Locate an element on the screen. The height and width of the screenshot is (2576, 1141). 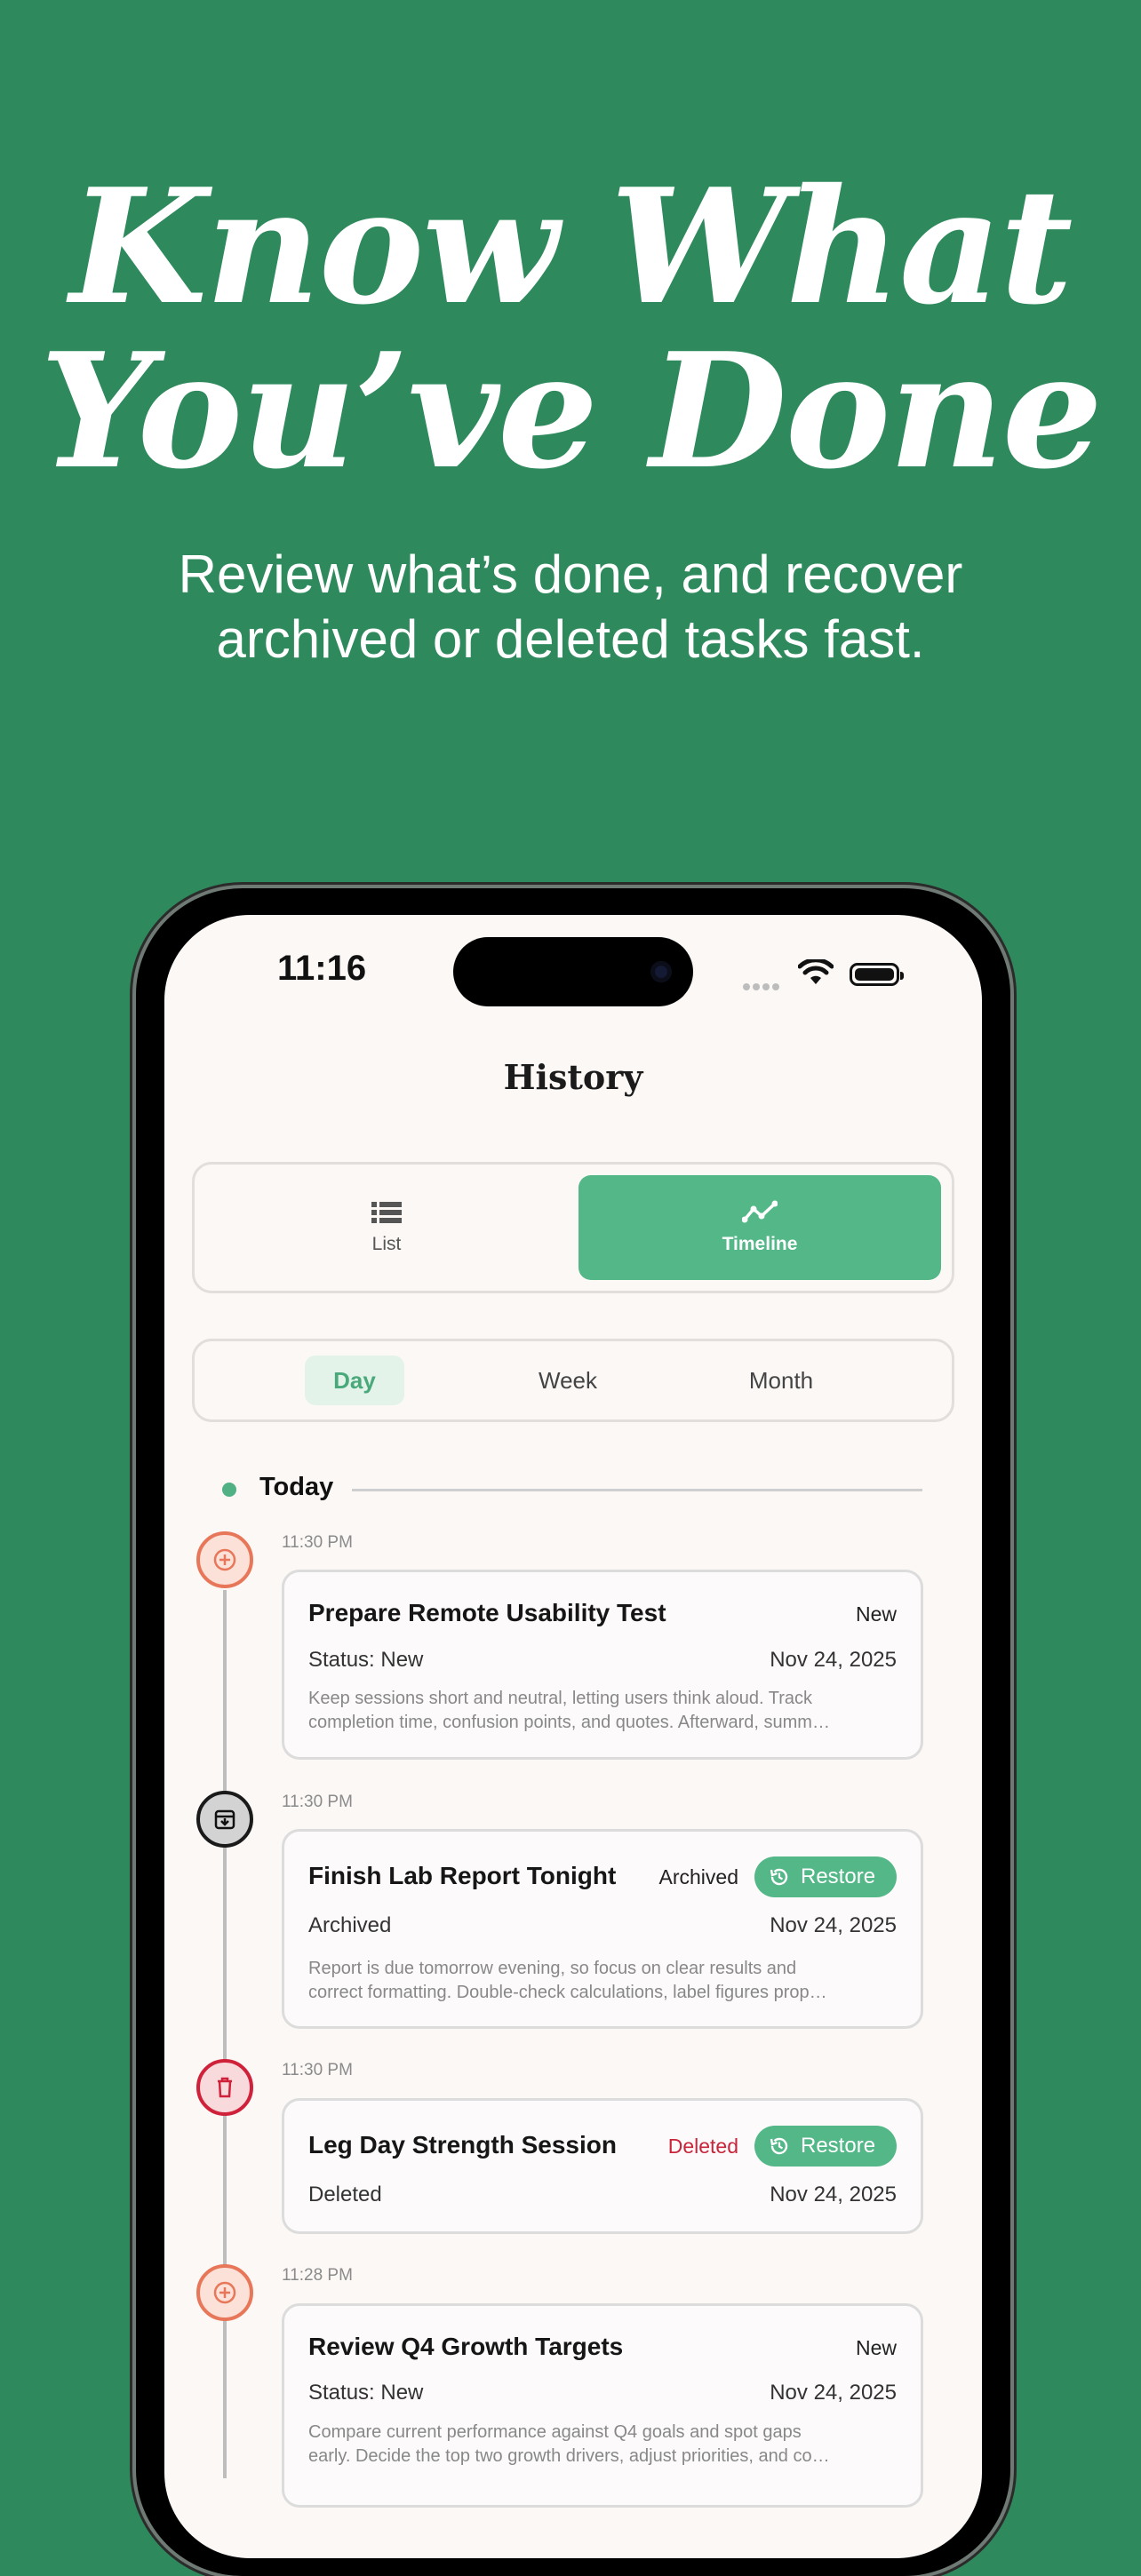
hero-subtitle-line-1: Review what’s done, and recover is located at coordinates (570, 574).